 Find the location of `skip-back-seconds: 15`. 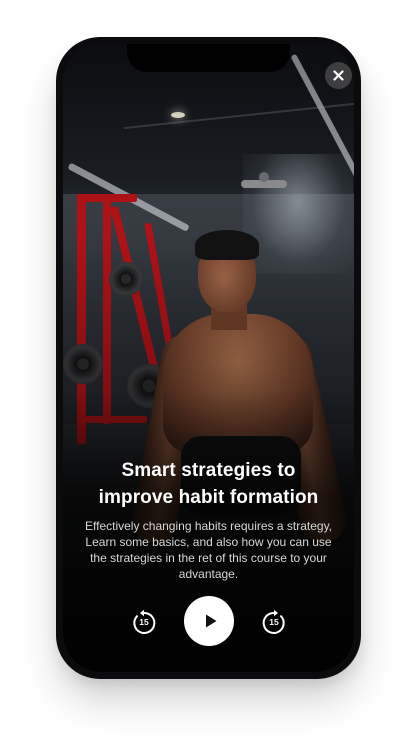

skip-back-seconds: 15 is located at coordinates (144, 622).